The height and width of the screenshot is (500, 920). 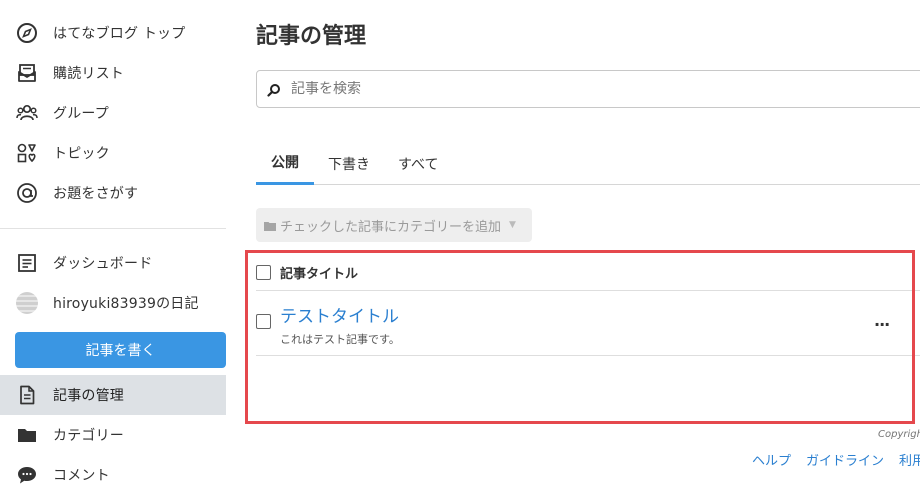 What do you see at coordinates (340, 339) in the screenshot?
I see `article-excerpt: これはテスト記事です。` at bounding box center [340, 339].